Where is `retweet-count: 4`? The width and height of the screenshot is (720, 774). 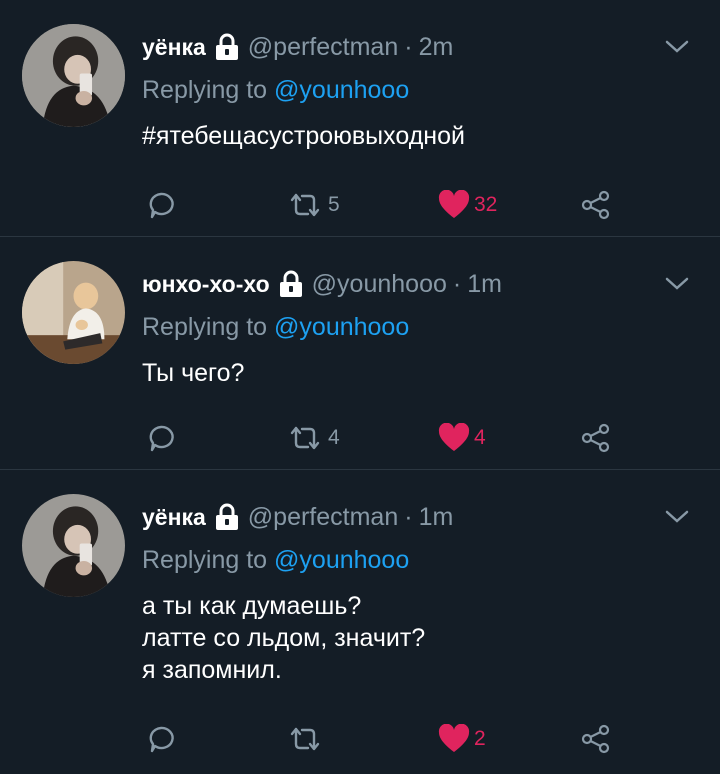 retweet-count: 4 is located at coordinates (334, 437).